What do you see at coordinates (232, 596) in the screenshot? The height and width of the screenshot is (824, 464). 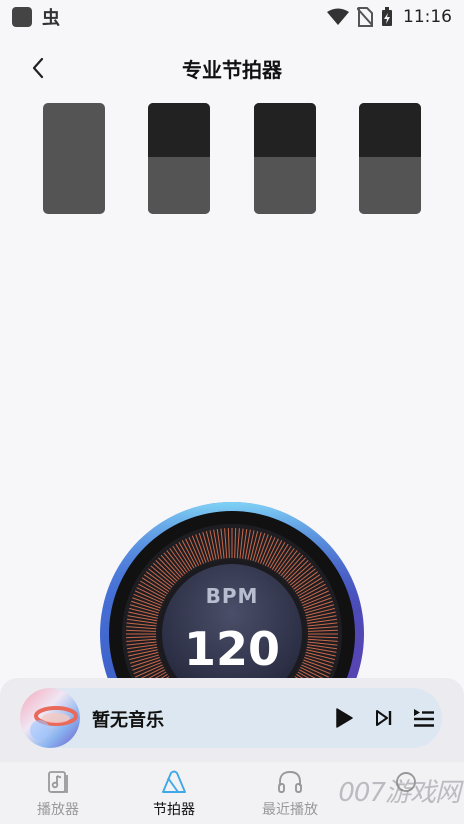 I see `bpm-label: BPM` at bounding box center [232, 596].